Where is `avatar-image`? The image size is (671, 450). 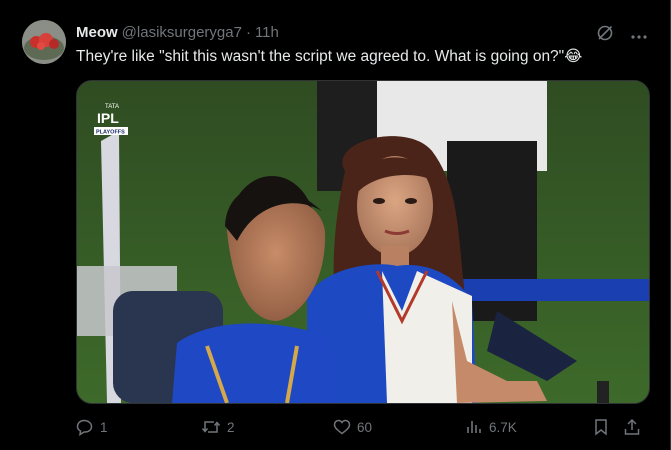 avatar-image is located at coordinates (44, 42).